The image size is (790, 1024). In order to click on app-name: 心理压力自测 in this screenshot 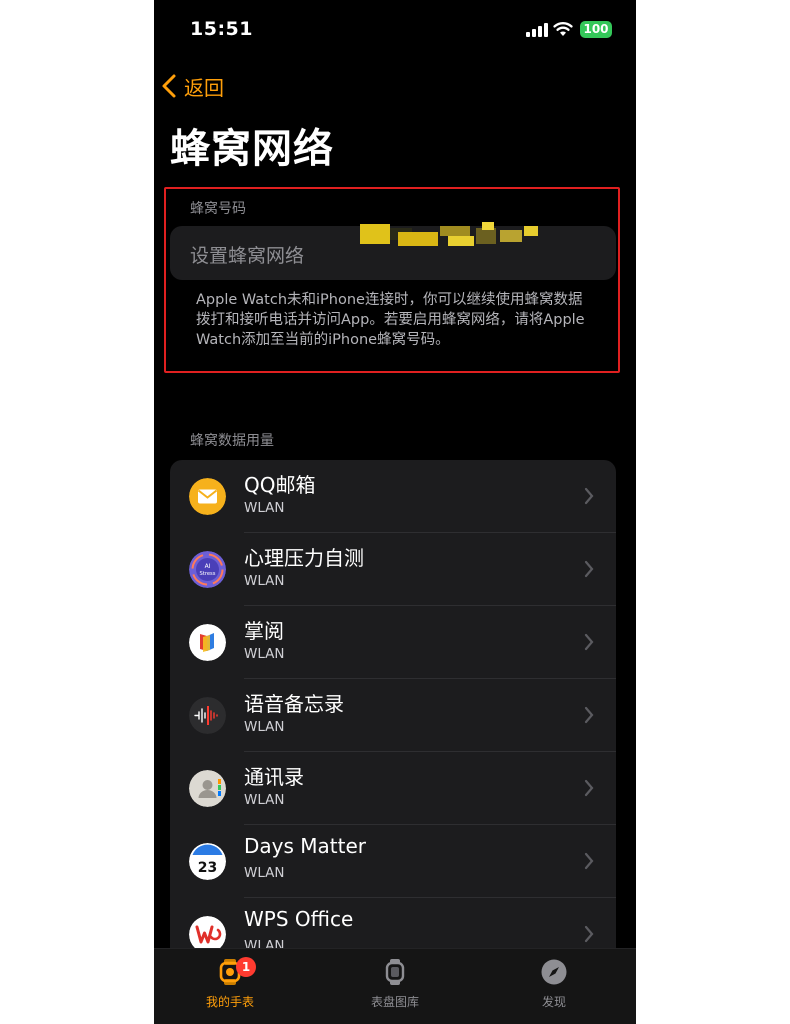, I will do `click(304, 558)`.